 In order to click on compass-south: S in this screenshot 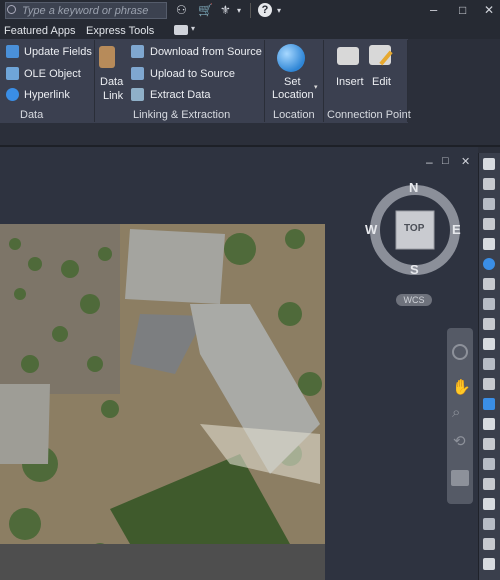, I will do `click(414, 269)`.